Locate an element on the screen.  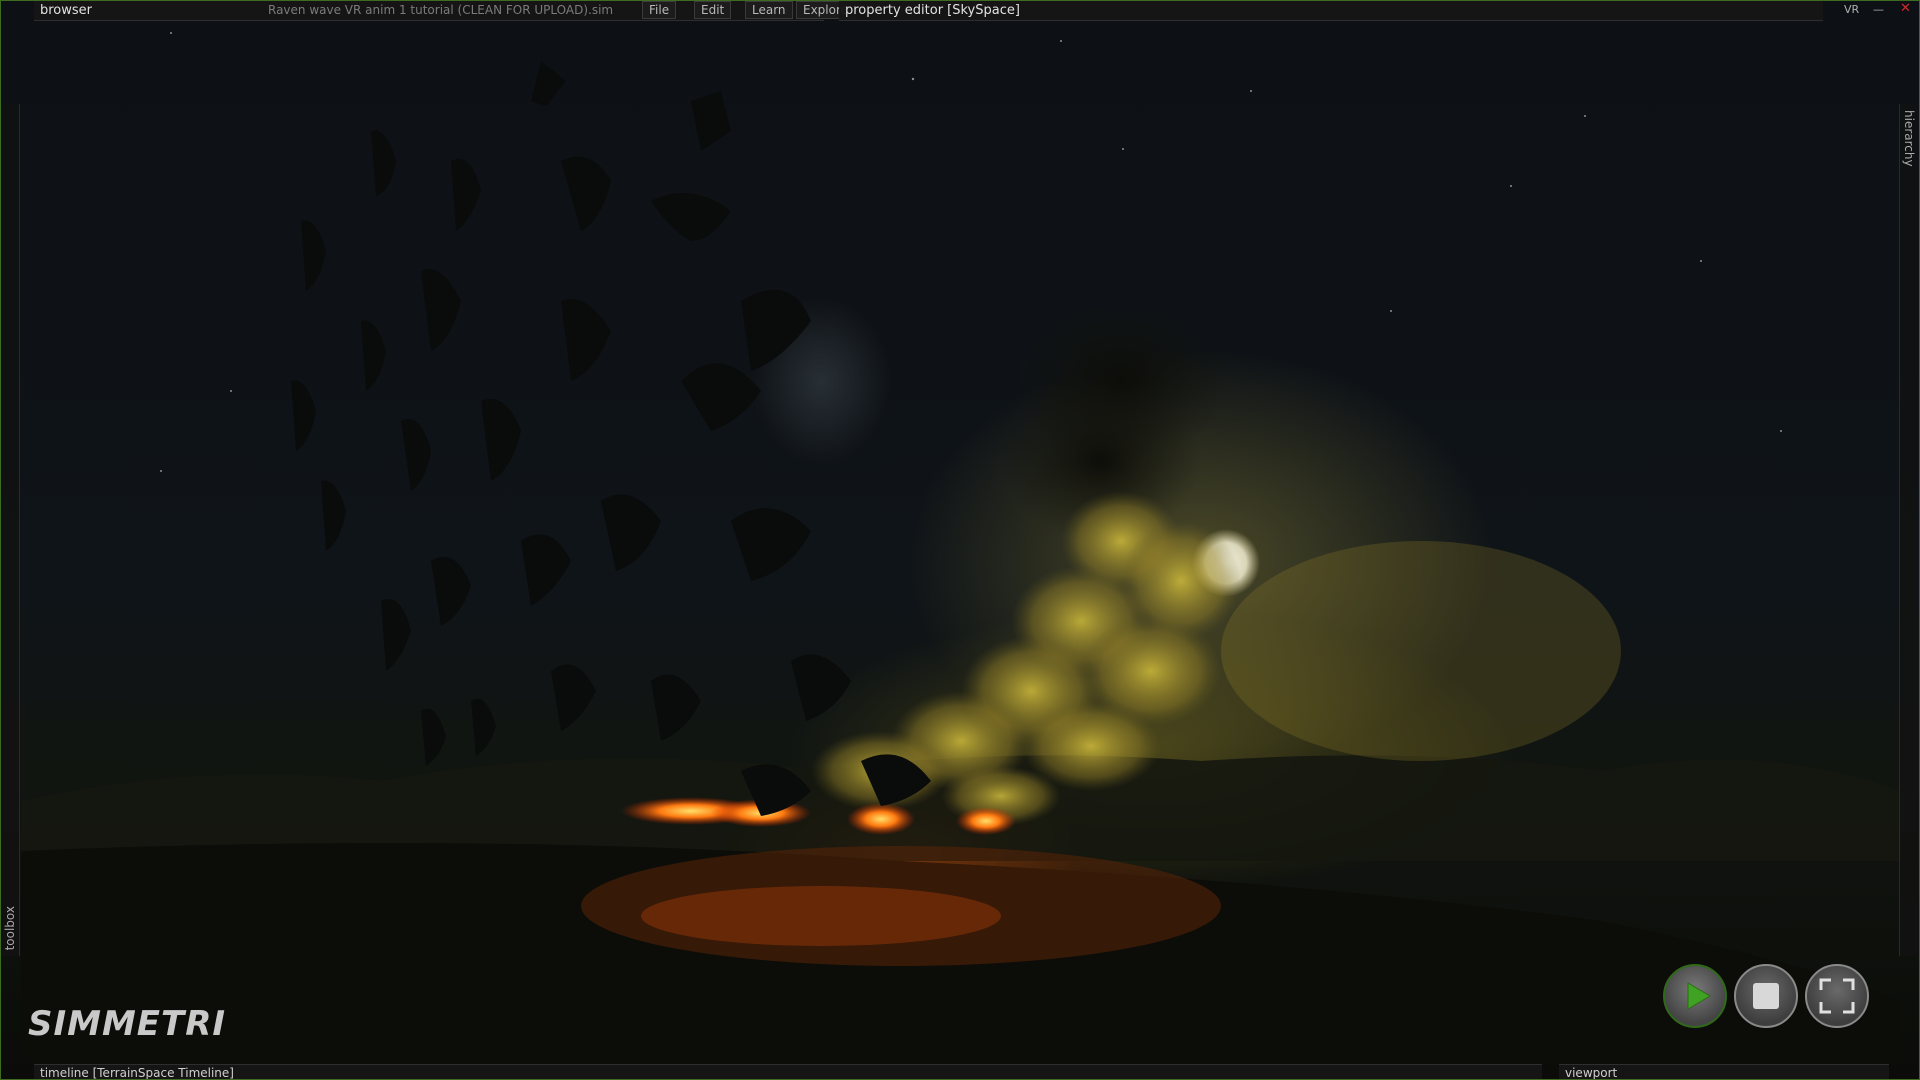
viewport-panel-header: viewport is located at coordinates (1724, 1072).